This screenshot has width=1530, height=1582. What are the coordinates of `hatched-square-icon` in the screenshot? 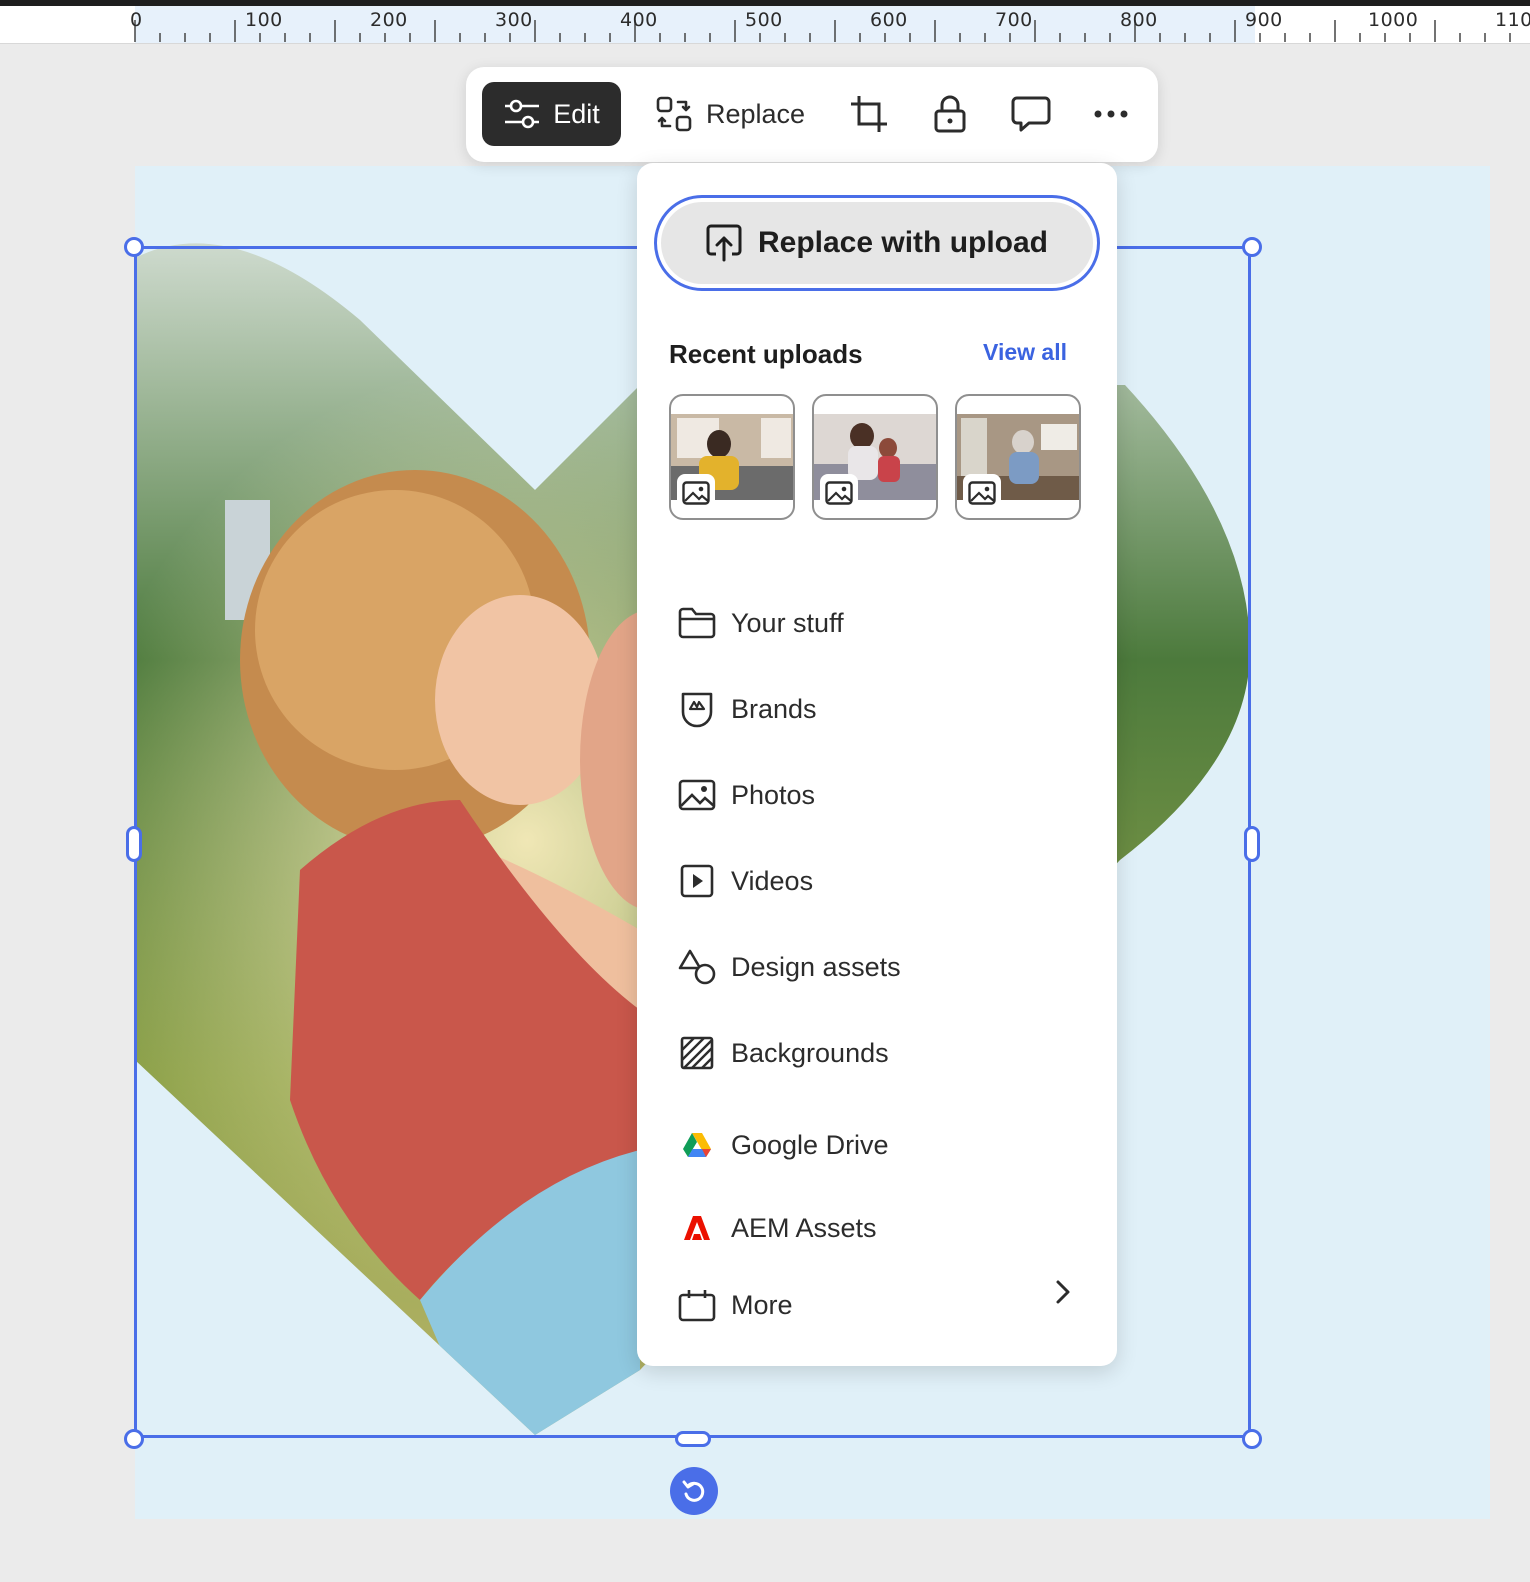 It's located at (697, 1053).